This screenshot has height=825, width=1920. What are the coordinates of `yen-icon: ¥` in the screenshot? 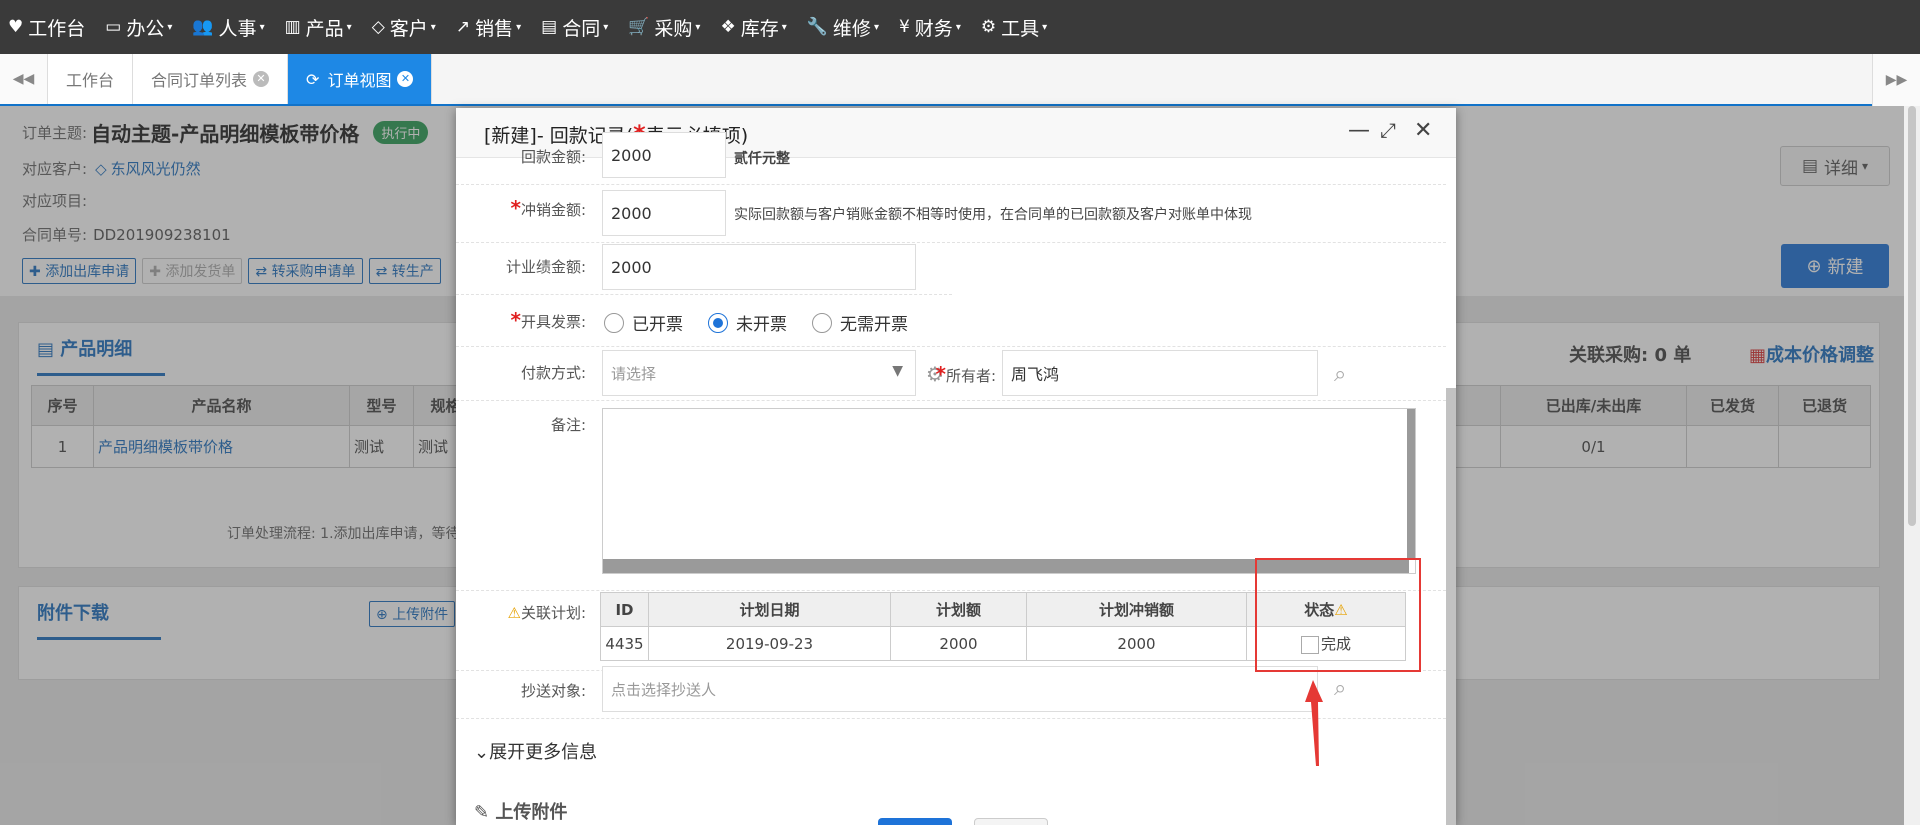 It's located at (904, 27).